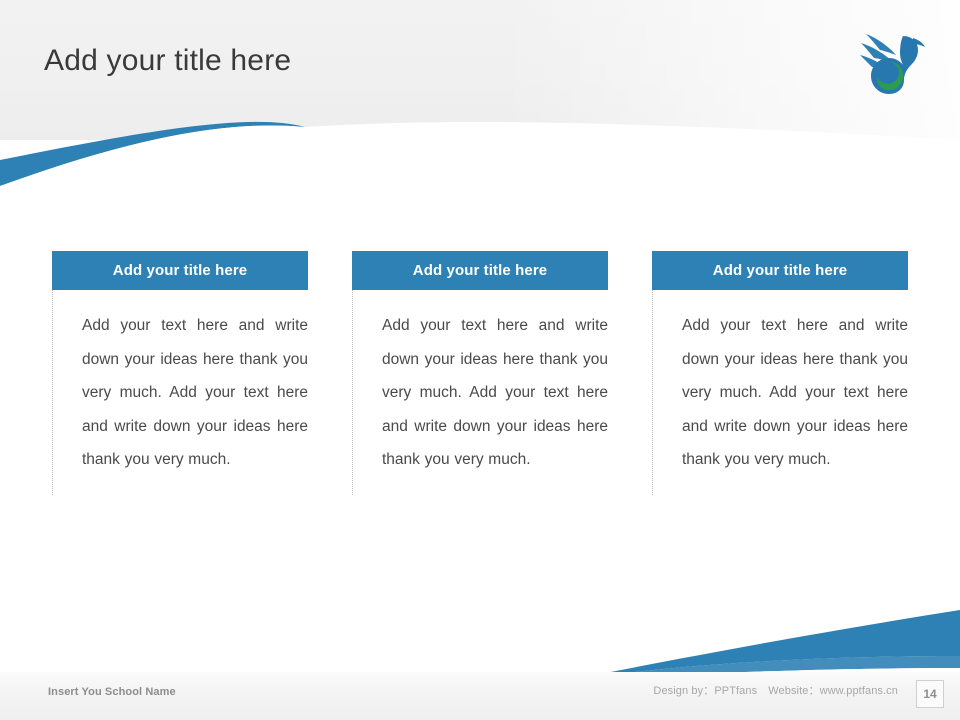 The image size is (960, 720). Describe the element at coordinates (794, 691) in the screenshot. I see `website-label: Website：` at that location.